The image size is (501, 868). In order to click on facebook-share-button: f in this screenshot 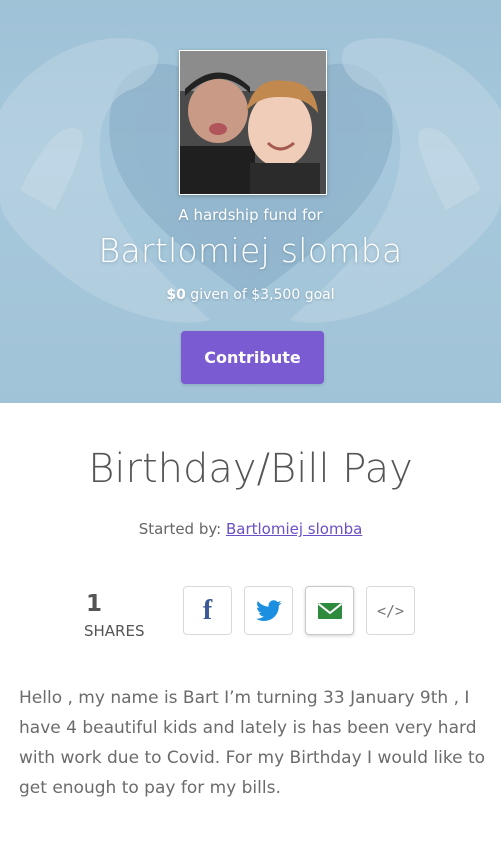, I will do `click(207, 610)`.